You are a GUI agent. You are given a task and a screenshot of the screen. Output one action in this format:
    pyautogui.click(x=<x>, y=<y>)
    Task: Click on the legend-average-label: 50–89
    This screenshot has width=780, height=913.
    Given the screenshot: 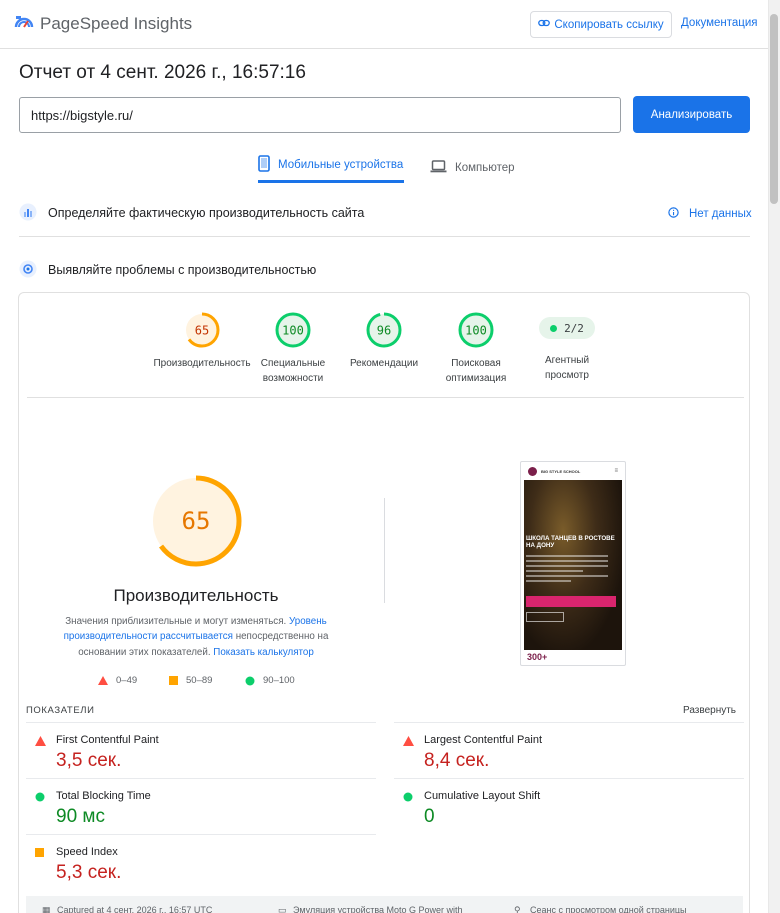 What is the action you would take?
    pyautogui.click(x=199, y=680)
    